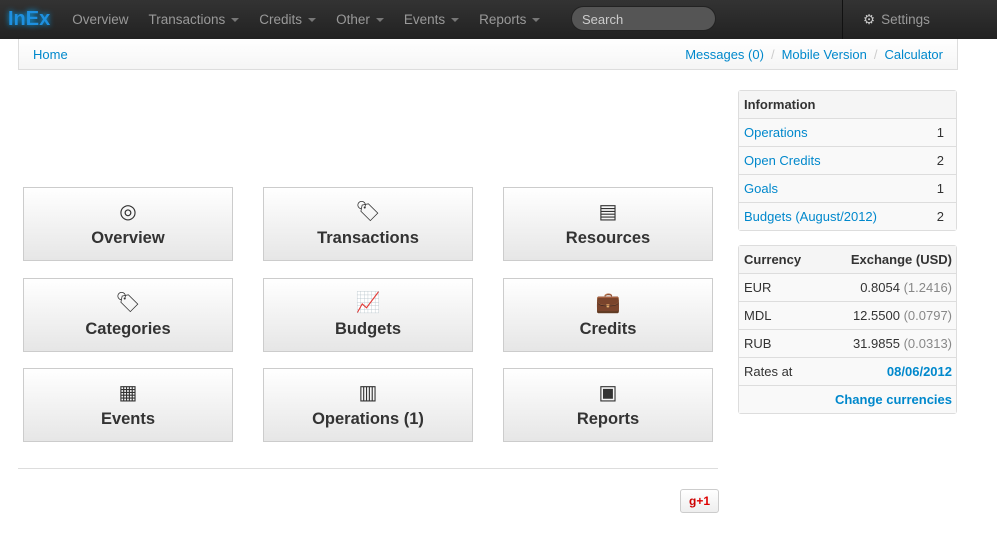  What do you see at coordinates (703, 501) in the screenshot?
I see `gplus-label: +1` at bounding box center [703, 501].